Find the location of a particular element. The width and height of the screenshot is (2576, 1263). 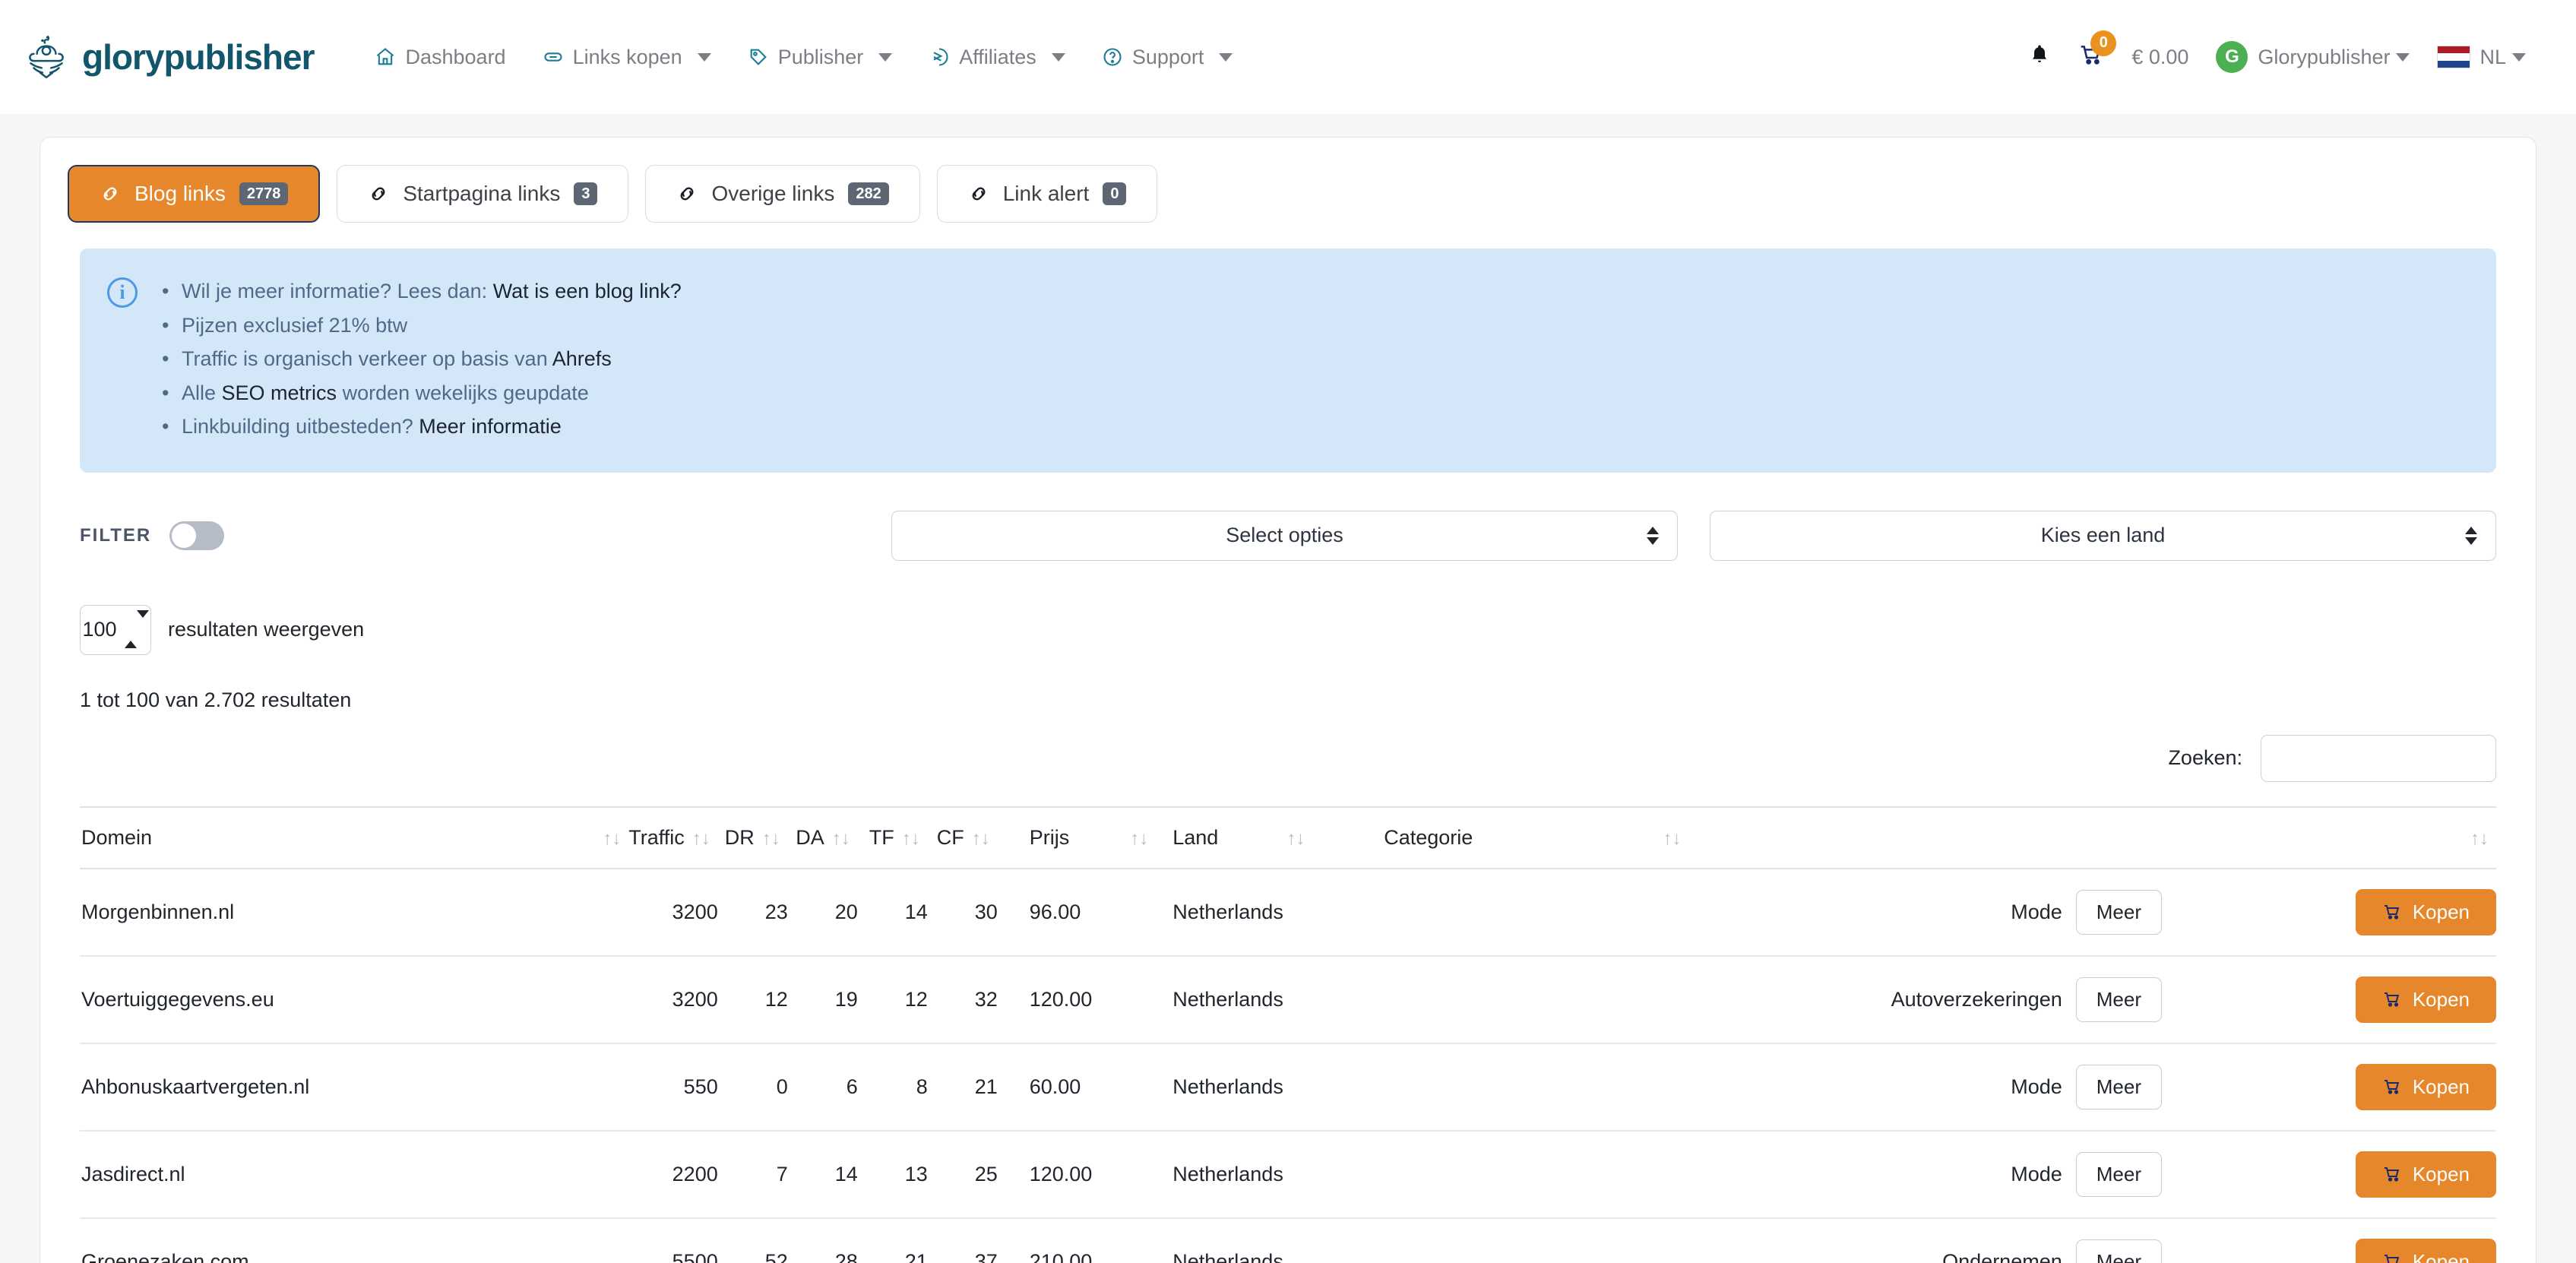

col-tf: TF ↑↓ is located at coordinates (893, 837).